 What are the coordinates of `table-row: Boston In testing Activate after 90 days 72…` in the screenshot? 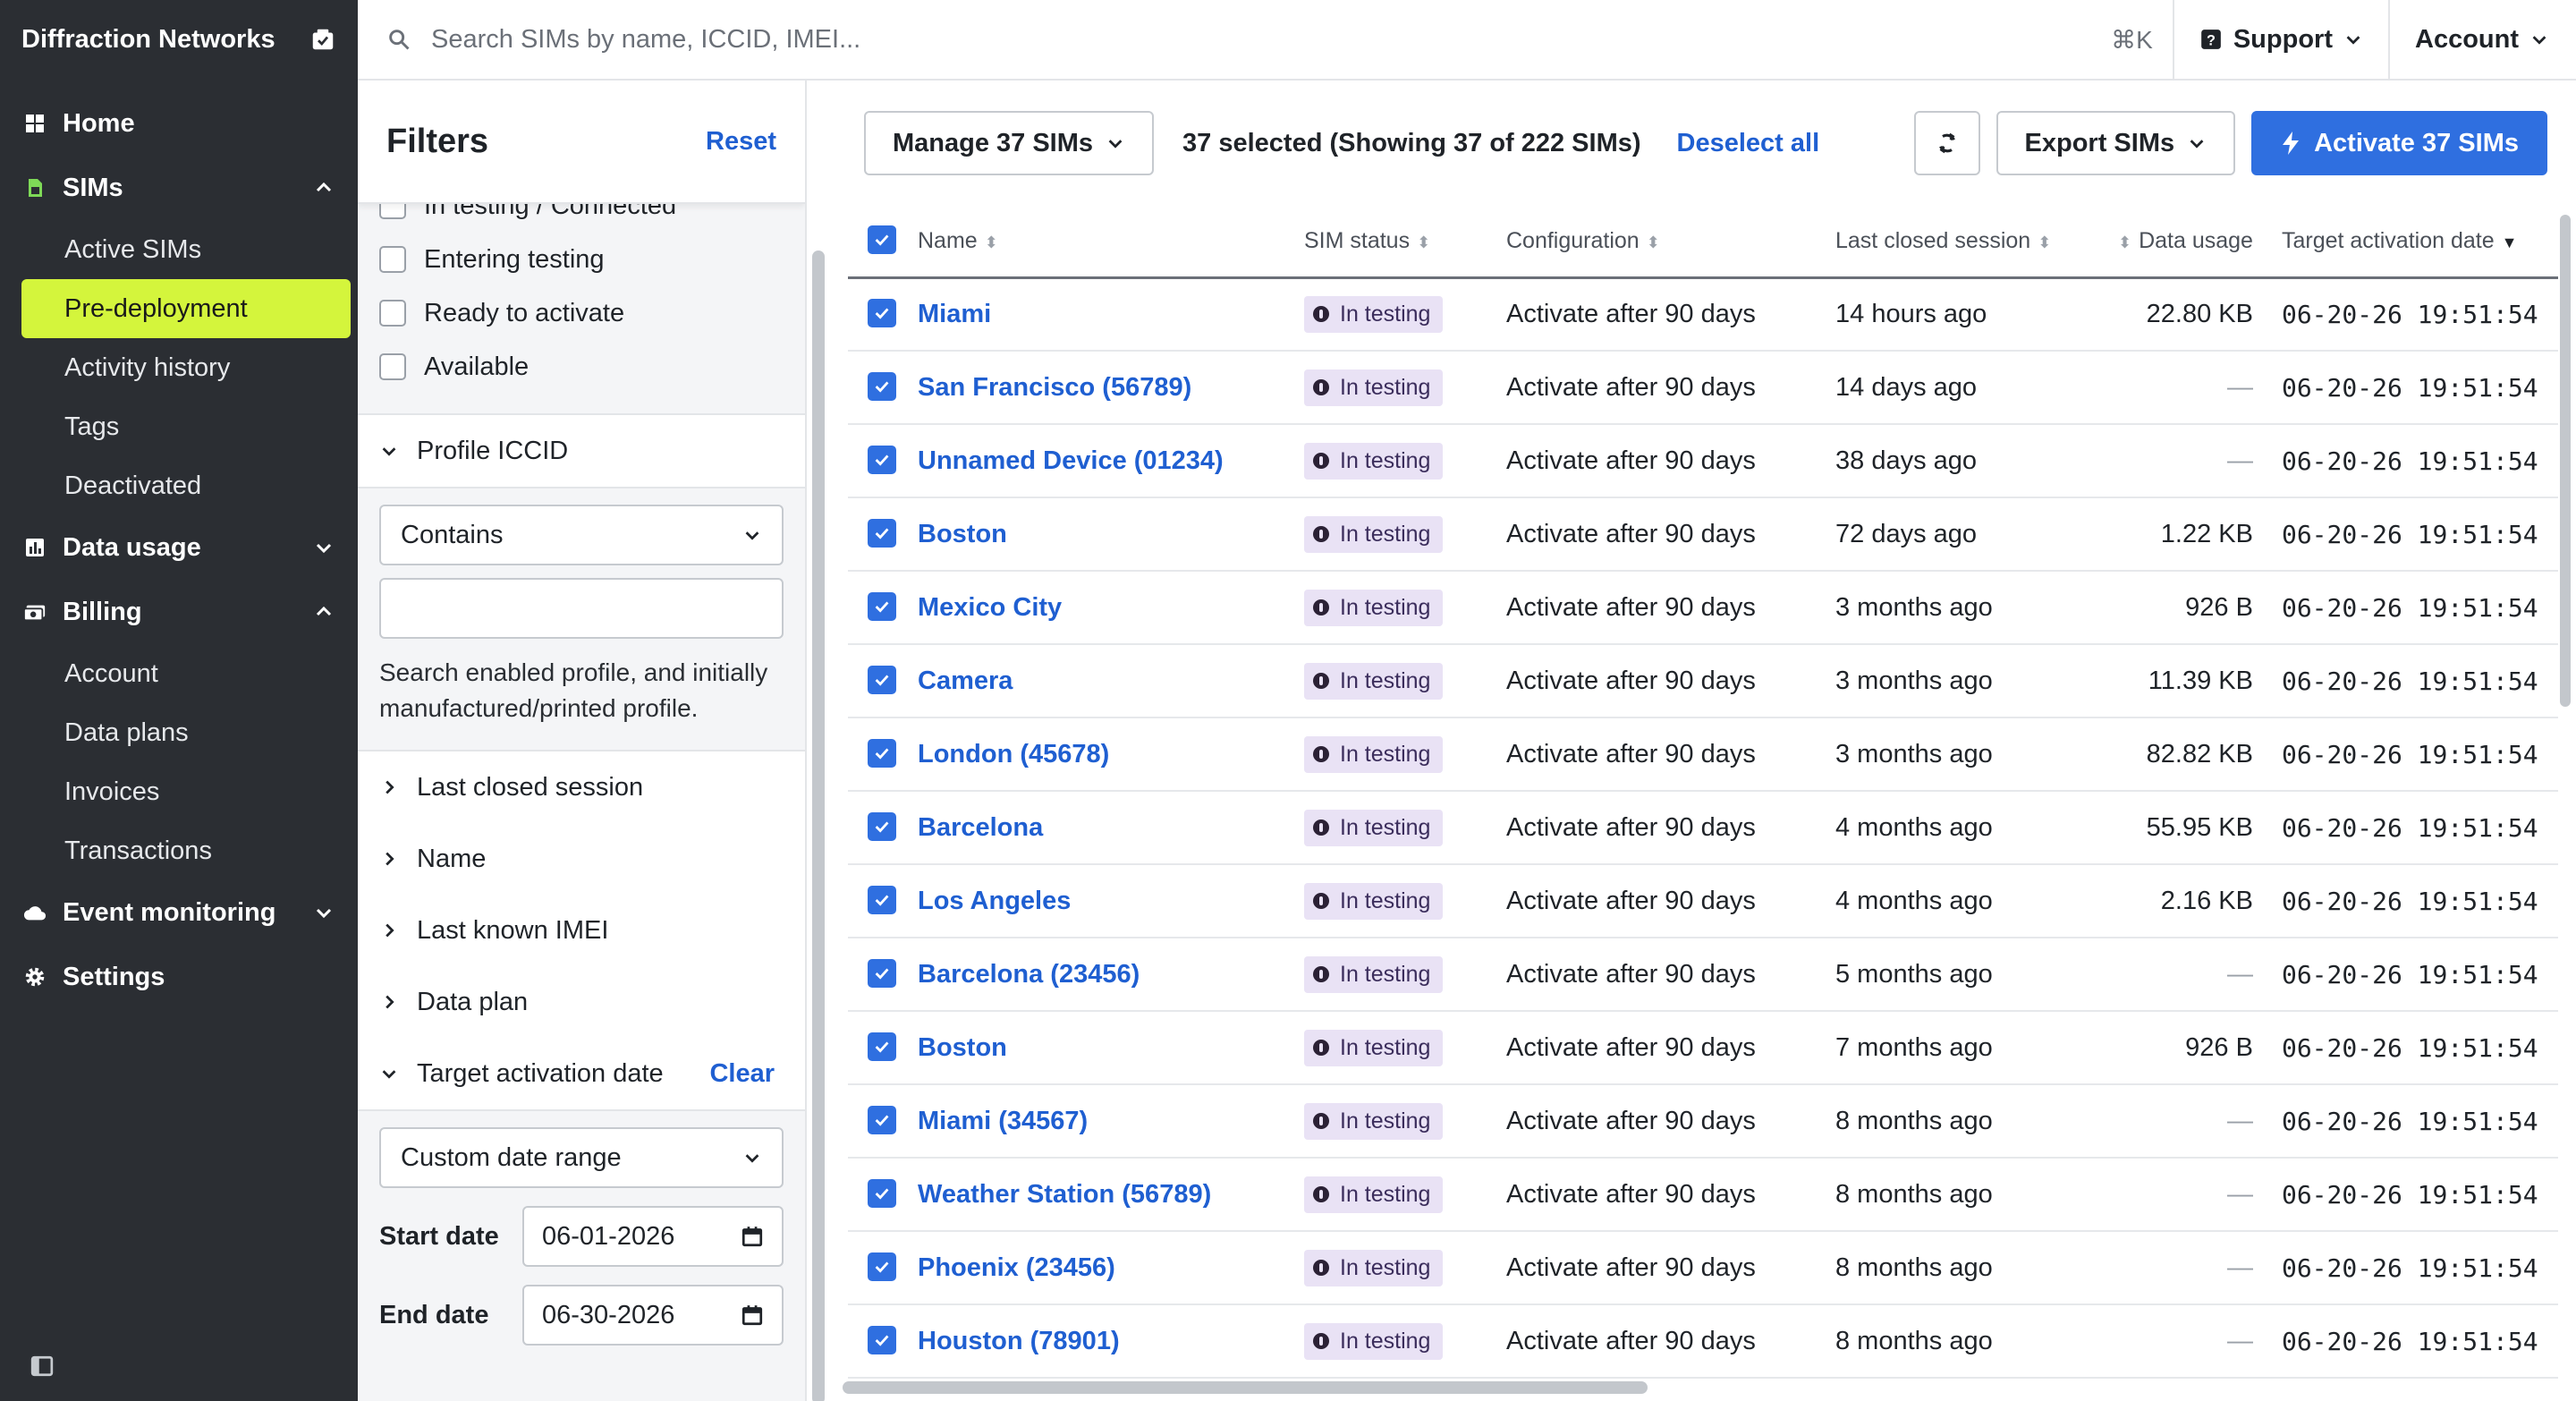 It's located at (1703, 534).